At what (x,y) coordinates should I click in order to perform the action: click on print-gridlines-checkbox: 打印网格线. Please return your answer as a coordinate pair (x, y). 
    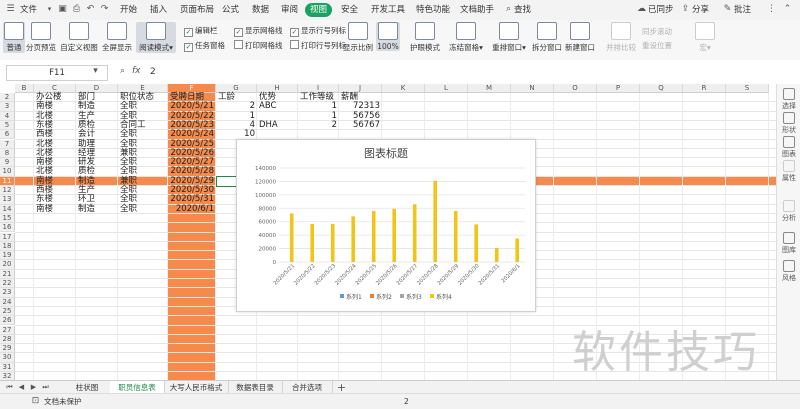
    Looking at the image, I should click on (258, 45).